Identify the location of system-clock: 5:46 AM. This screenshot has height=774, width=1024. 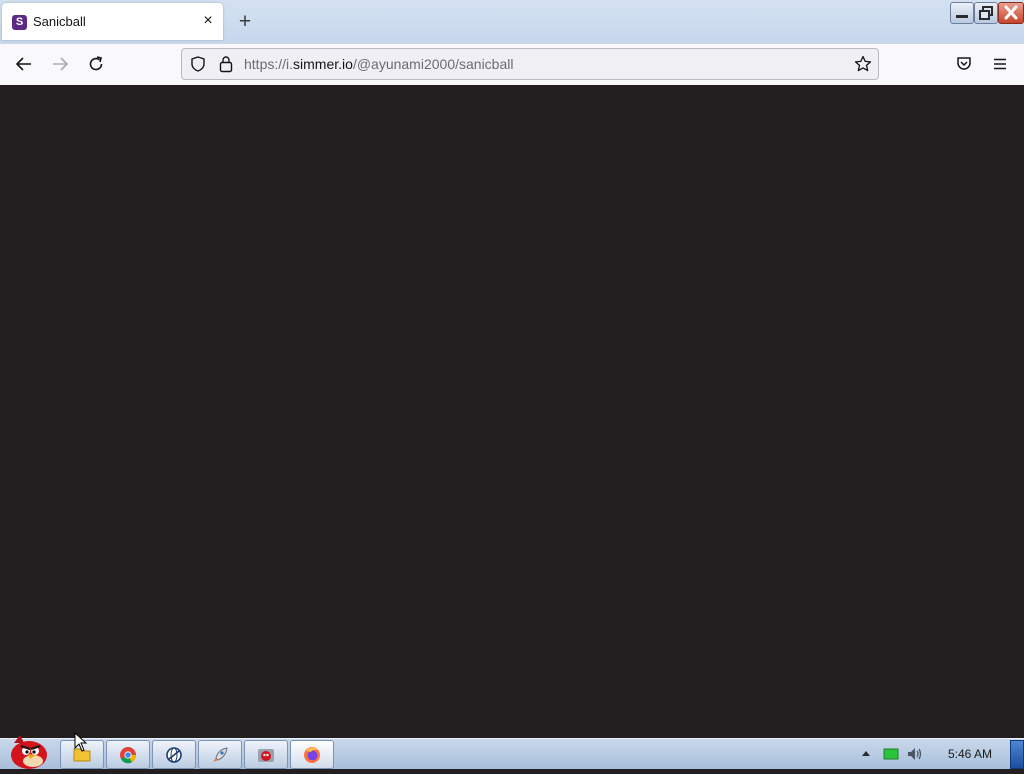
(970, 754).